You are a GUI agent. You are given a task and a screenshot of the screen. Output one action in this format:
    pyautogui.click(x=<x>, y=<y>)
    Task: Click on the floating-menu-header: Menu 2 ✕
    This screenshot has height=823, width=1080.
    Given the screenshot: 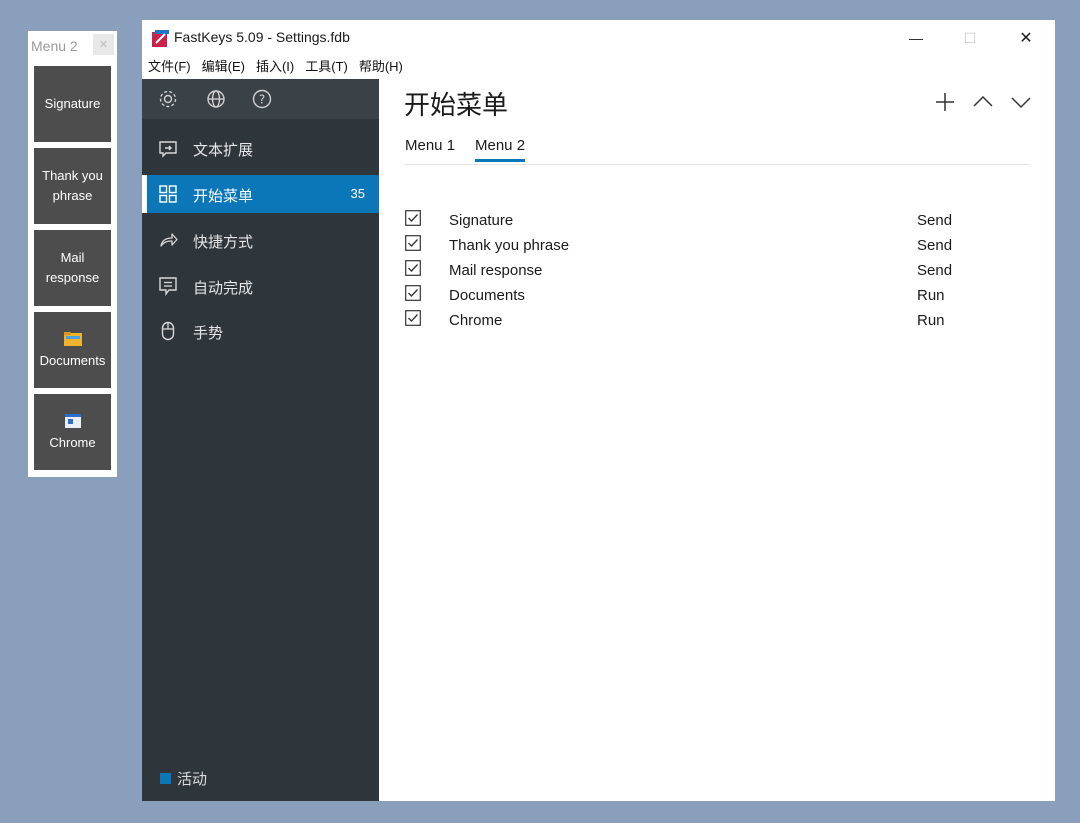 What is the action you would take?
    pyautogui.click(x=72, y=45)
    